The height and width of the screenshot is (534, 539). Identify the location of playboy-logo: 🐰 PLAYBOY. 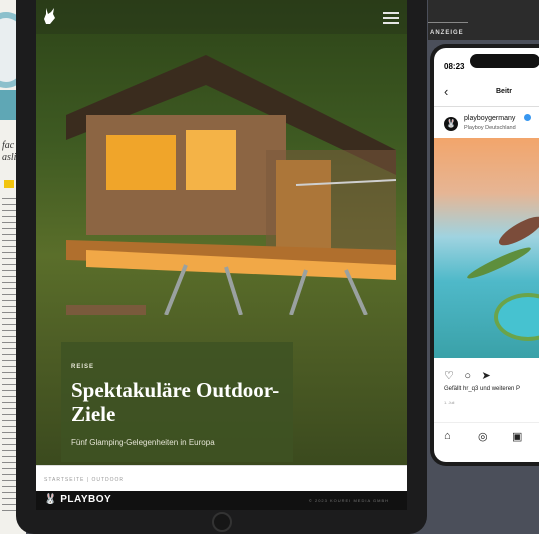
(77, 499).